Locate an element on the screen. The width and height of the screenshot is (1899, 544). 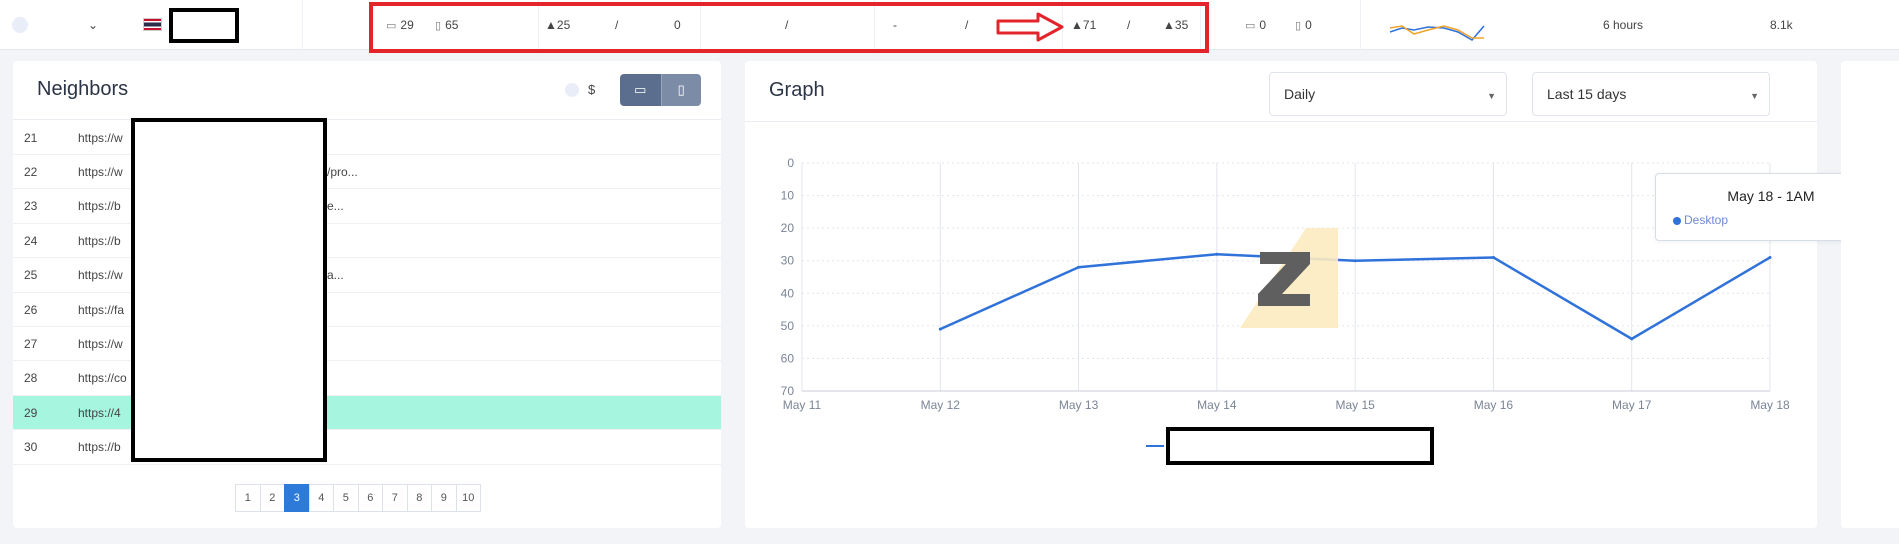
page-3-button: 3 is located at coordinates (297, 498).